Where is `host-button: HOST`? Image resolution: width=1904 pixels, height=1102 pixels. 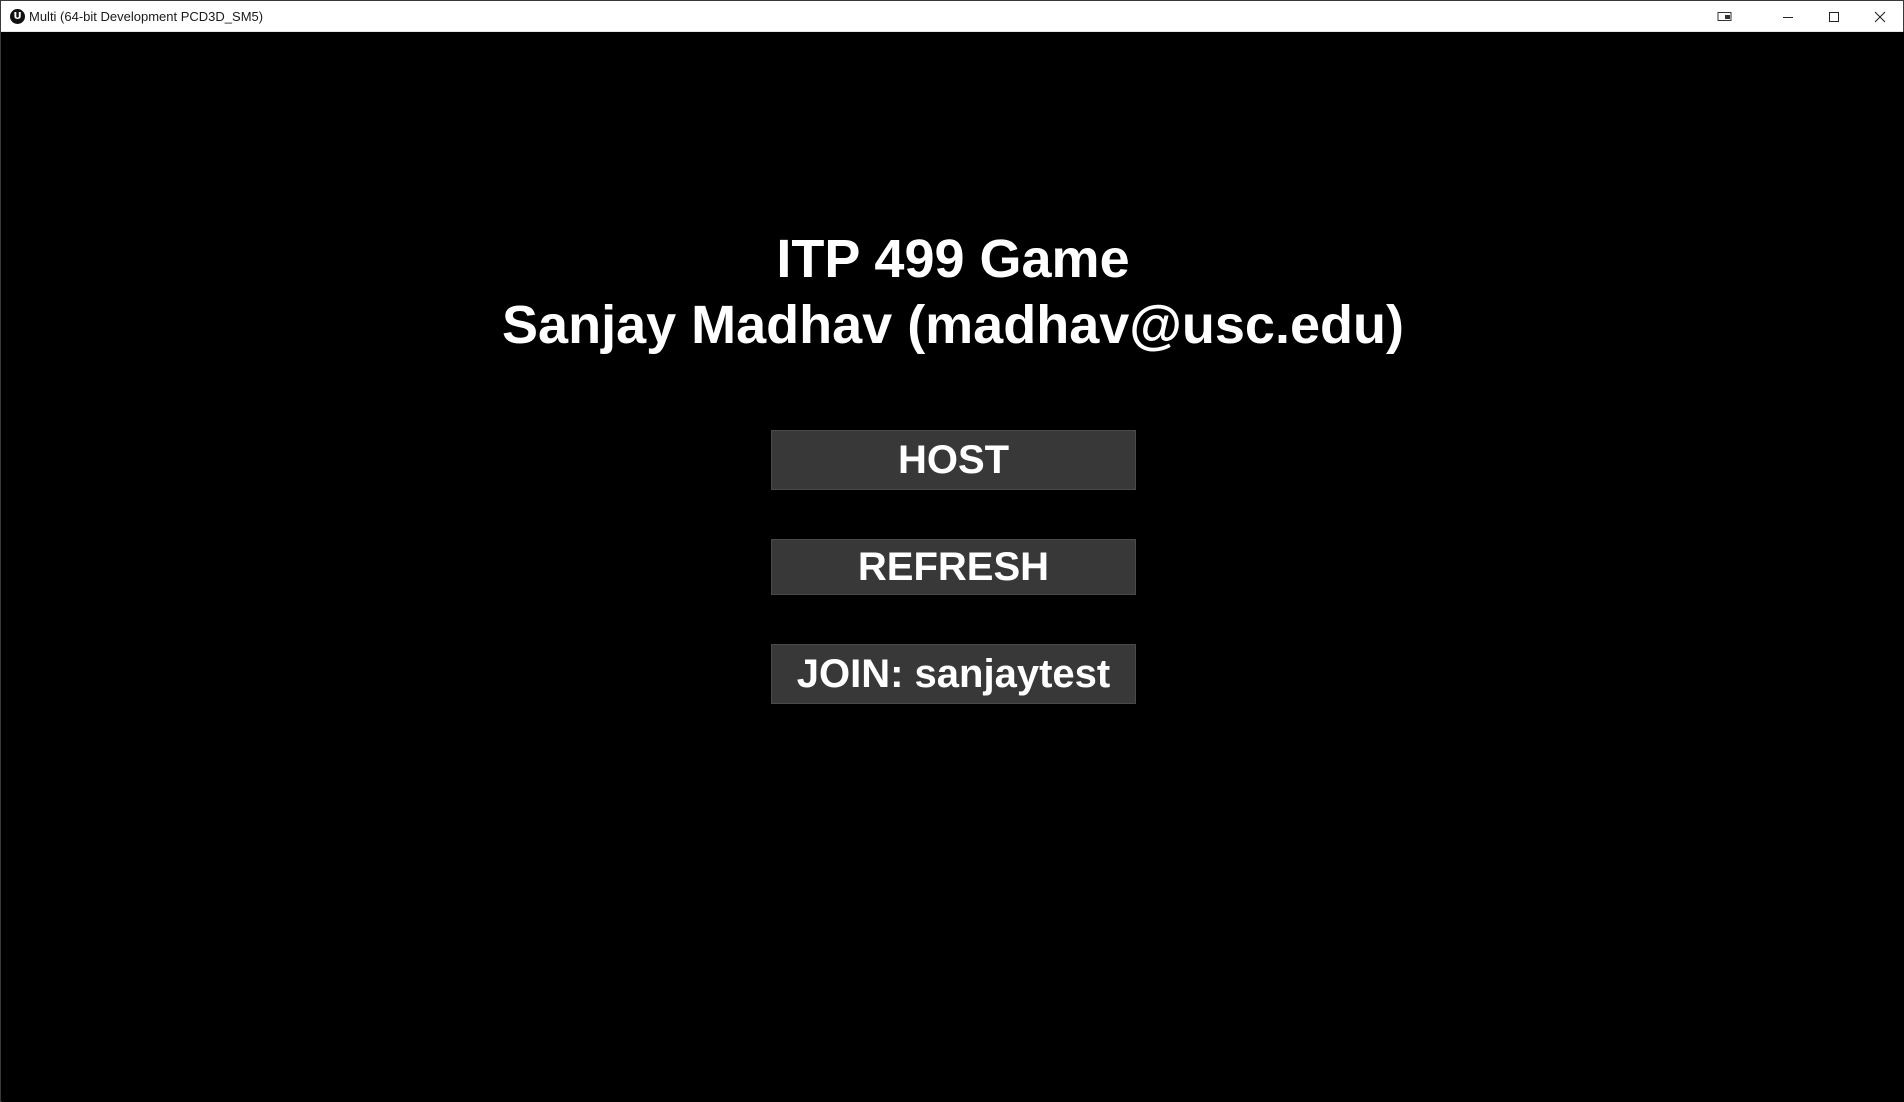
host-button: HOST is located at coordinates (953, 460).